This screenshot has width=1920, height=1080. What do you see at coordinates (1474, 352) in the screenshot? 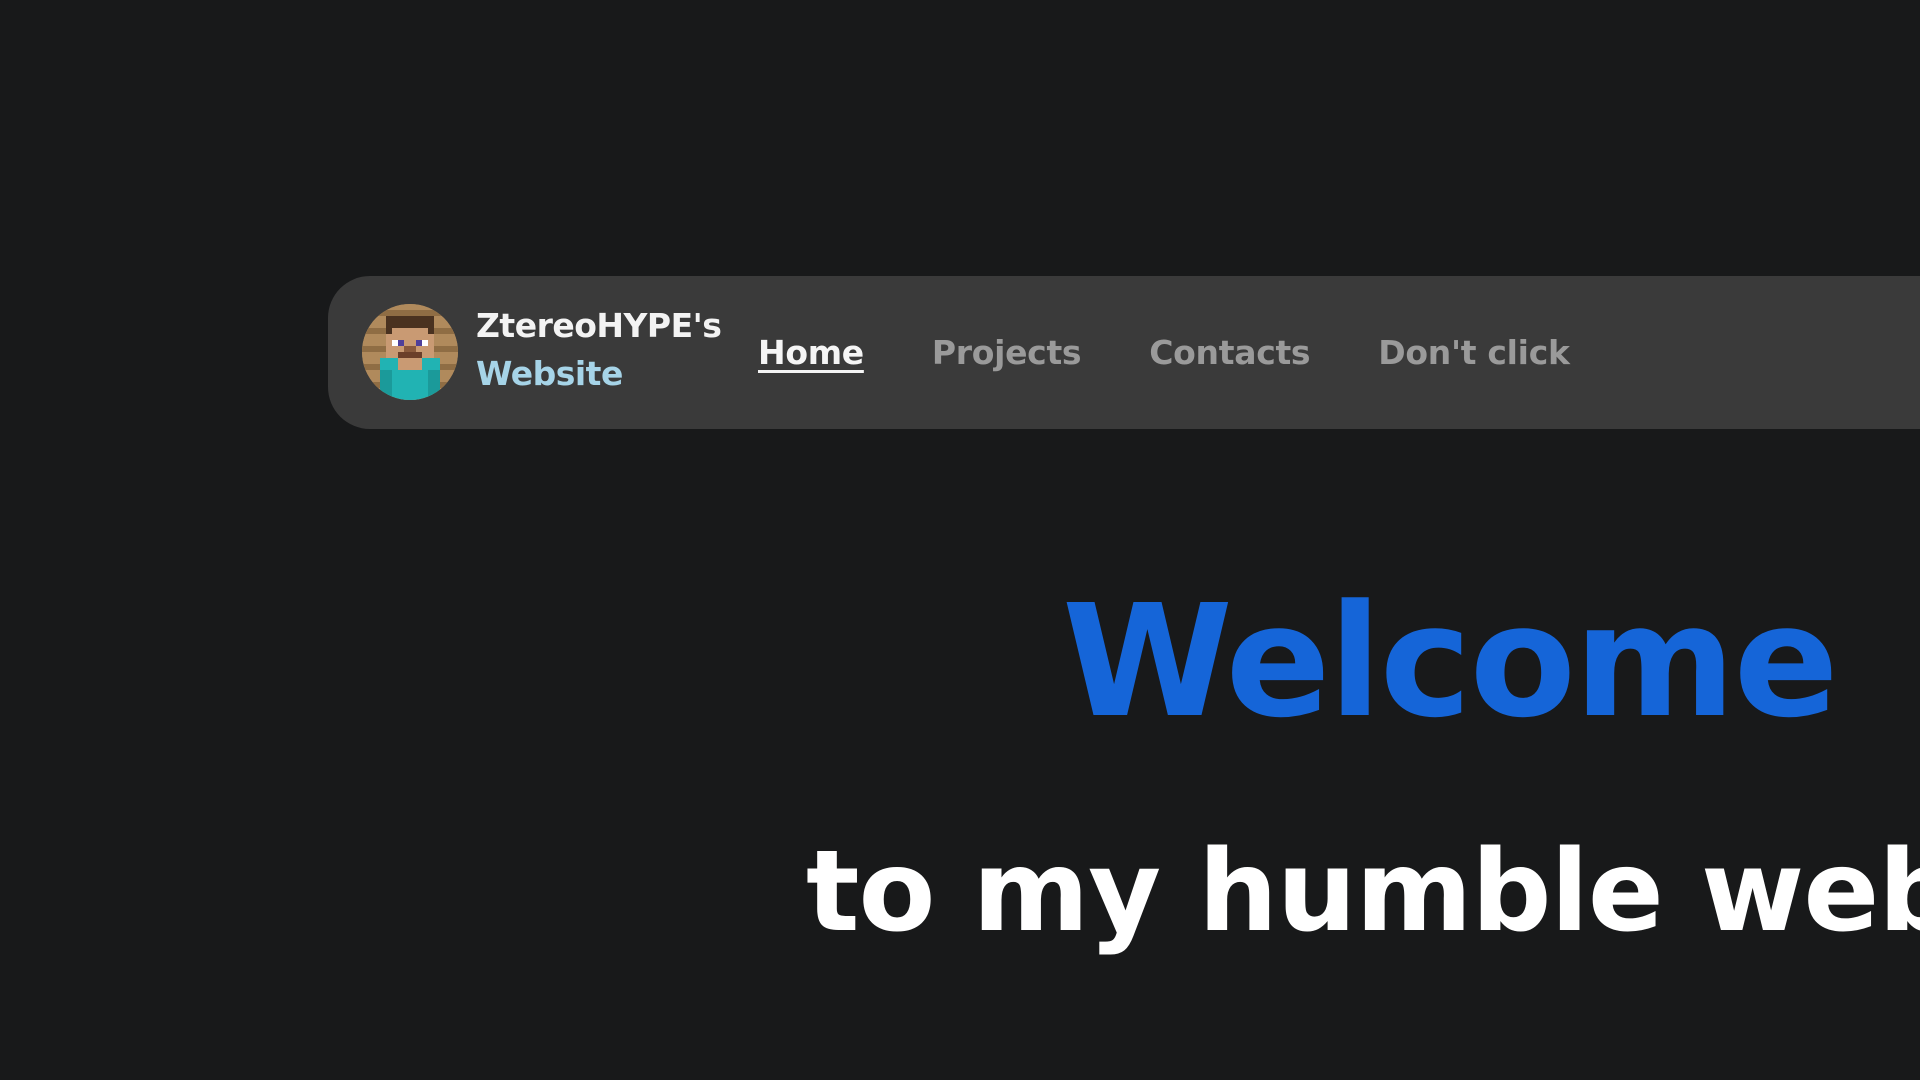
I see `nav-link-dont-click: Don't click` at bounding box center [1474, 352].